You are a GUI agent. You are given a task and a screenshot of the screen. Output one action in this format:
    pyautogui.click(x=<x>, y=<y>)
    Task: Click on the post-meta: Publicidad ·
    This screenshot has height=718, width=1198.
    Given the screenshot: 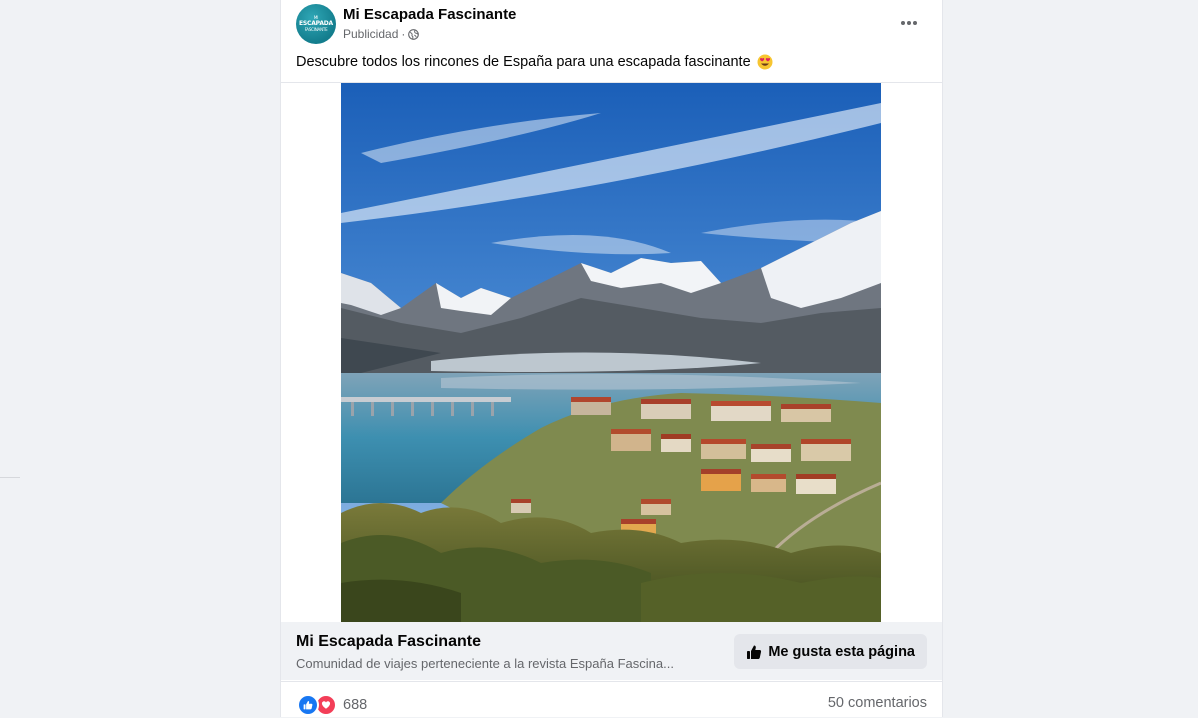 What is the action you would take?
    pyautogui.click(x=381, y=34)
    